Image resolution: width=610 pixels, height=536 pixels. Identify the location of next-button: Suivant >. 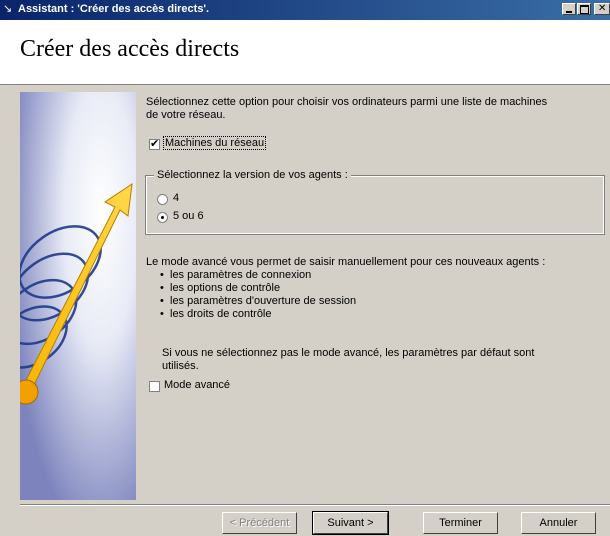
(350, 523).